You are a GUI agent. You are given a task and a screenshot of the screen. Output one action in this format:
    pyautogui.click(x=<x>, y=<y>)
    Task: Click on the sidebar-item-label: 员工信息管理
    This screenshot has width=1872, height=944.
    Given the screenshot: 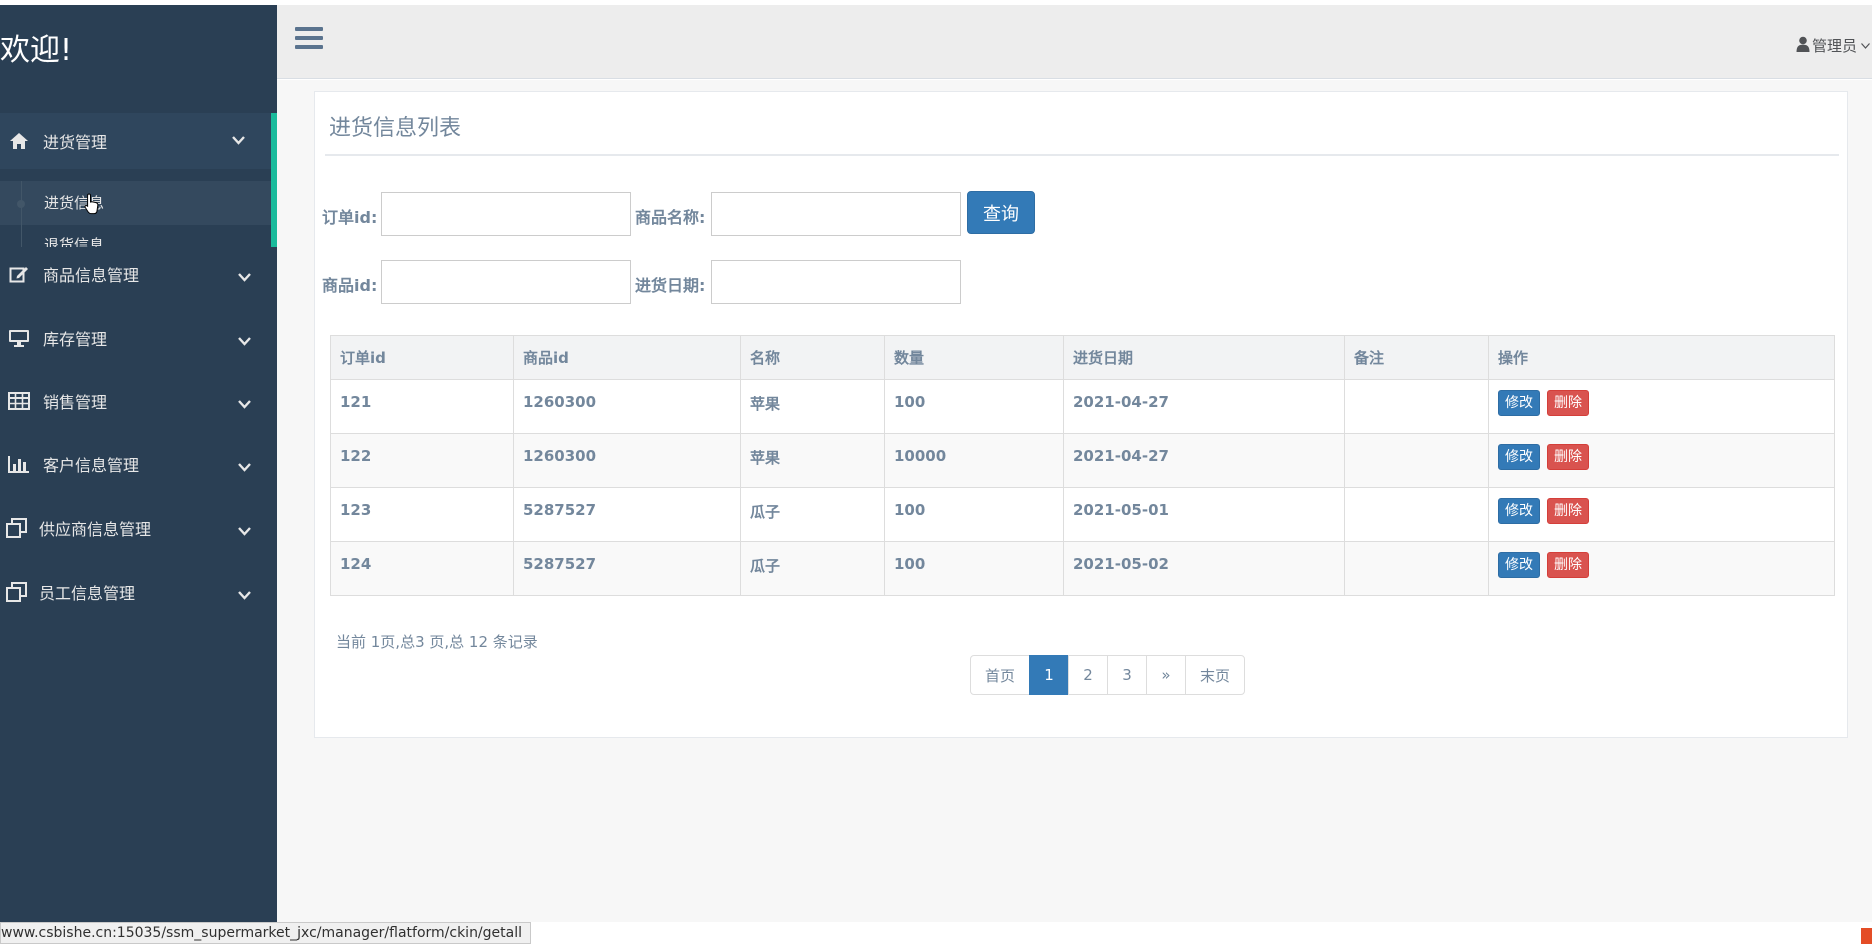 What is the action you would take?
    pyautogui.click(x=87, y=593)
    